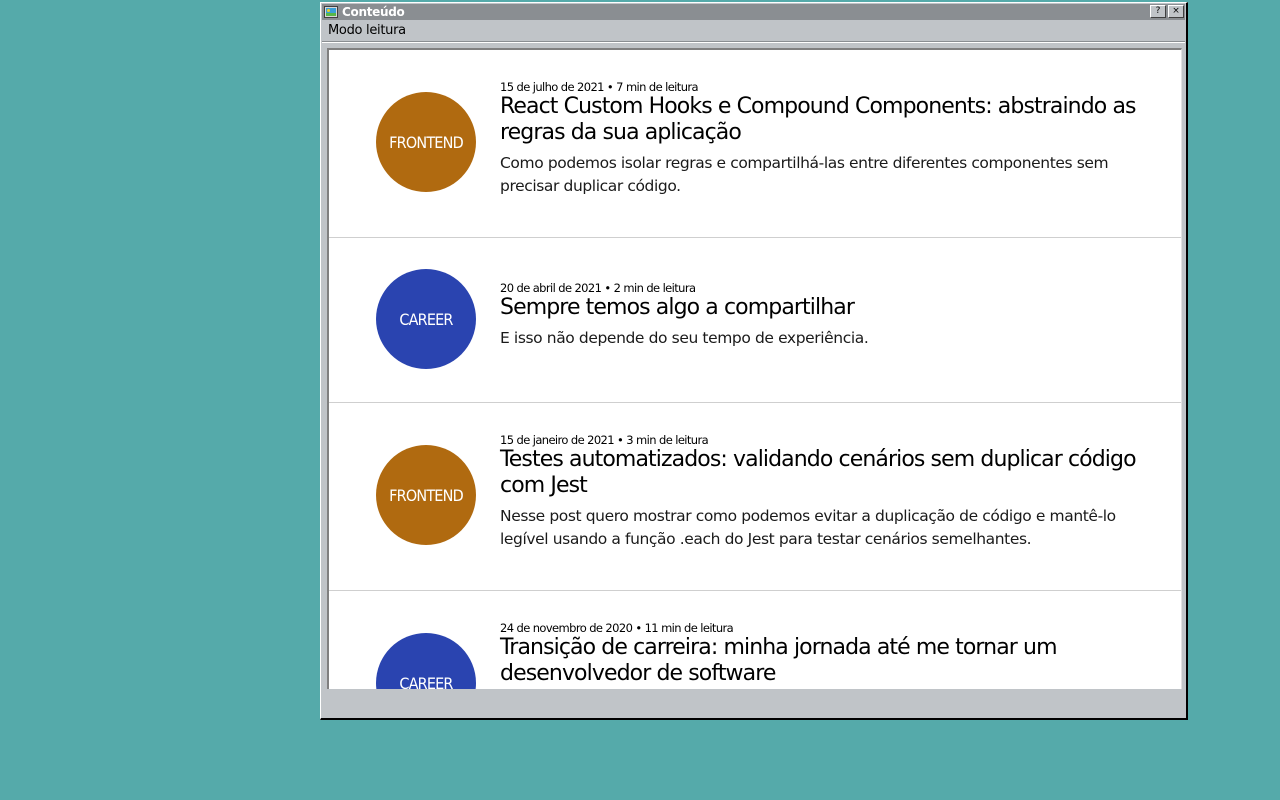  Describe the element at coordinates (331, 12) in the screenshot. I see `picture-icon` at that location.